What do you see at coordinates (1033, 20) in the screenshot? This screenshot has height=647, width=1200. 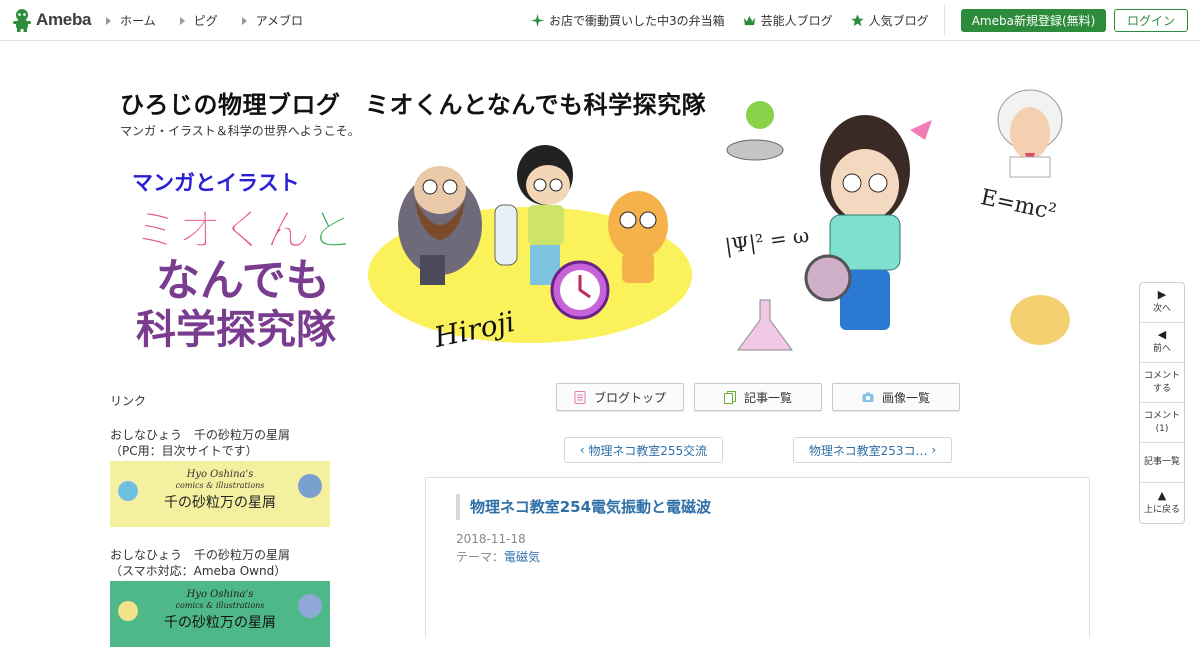 I see `register-button: Ameba新規登録(無料)` at bounding box center [1033, 20].